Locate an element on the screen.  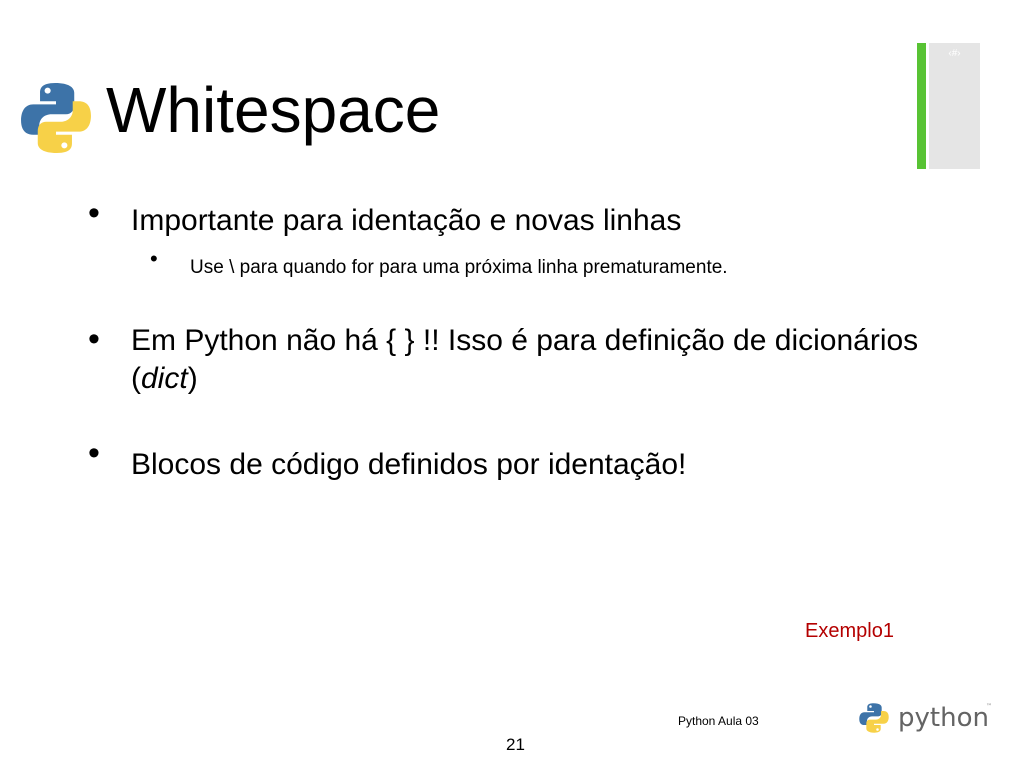
bullet-1-text: Importante para identação e novas linhas is located at coordinates (406, 220).